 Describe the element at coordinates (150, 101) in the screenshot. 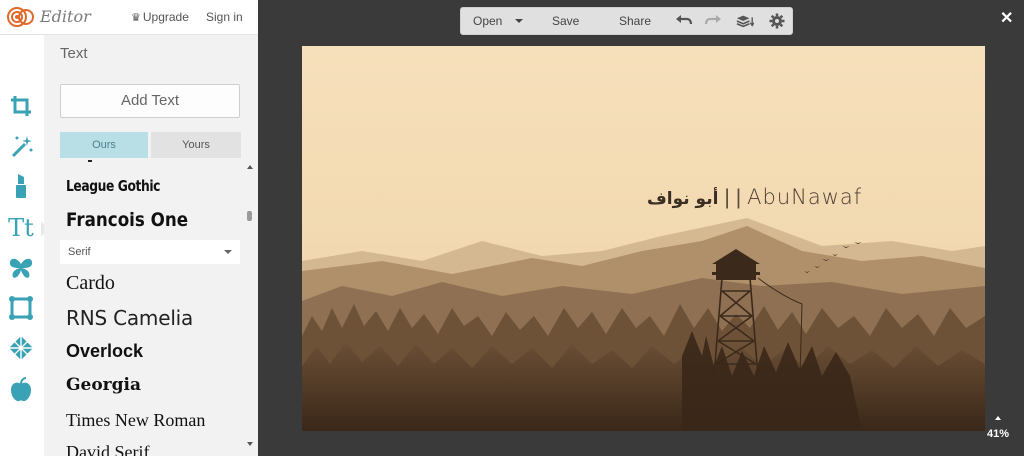

I see `add-text-button: Add Text` at that location.